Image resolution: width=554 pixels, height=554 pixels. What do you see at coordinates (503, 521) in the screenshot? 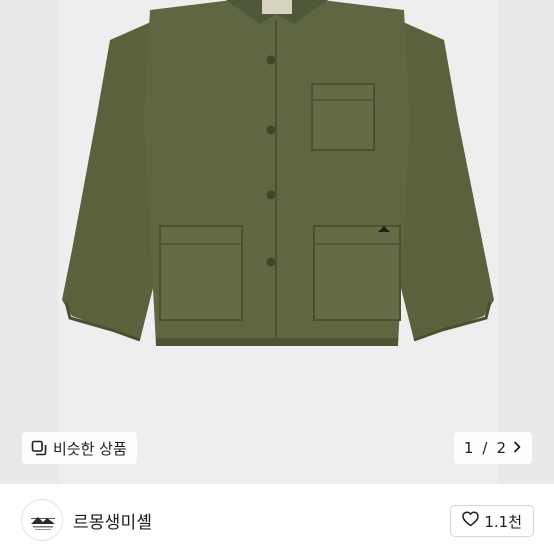
I see `like-count: 1.1천` at bounding box center [503, 521].